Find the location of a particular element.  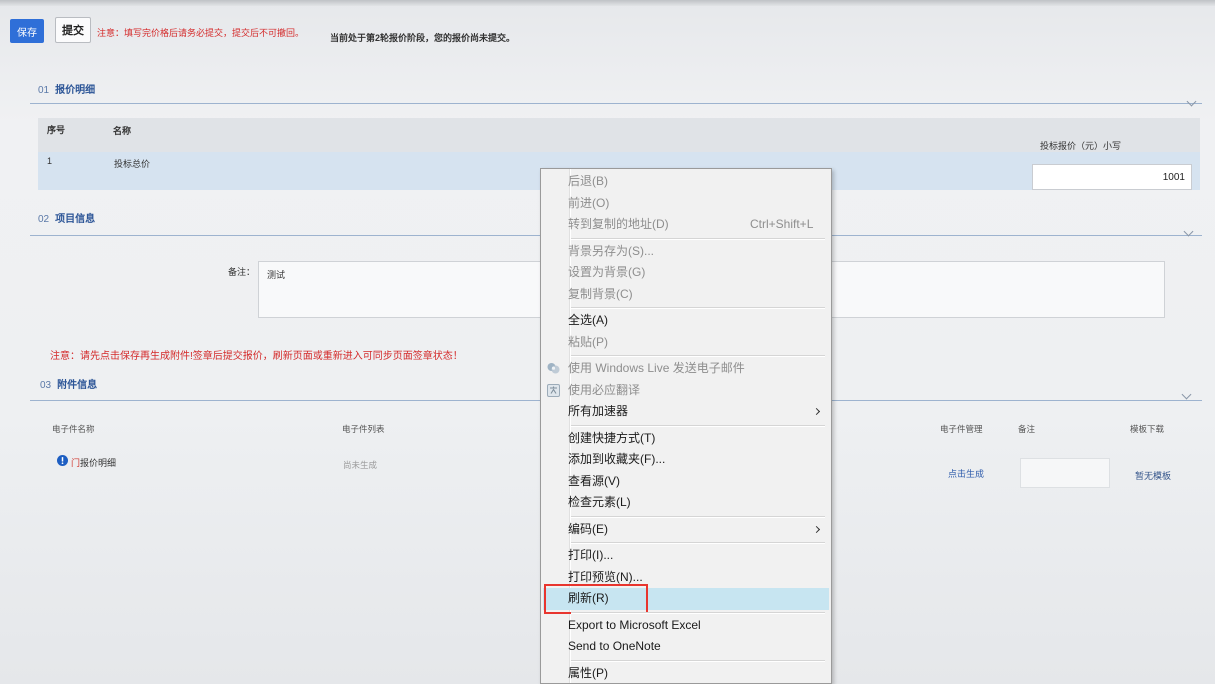

menu-item-label: 所有加速器 is located at coordinates (598, 411).